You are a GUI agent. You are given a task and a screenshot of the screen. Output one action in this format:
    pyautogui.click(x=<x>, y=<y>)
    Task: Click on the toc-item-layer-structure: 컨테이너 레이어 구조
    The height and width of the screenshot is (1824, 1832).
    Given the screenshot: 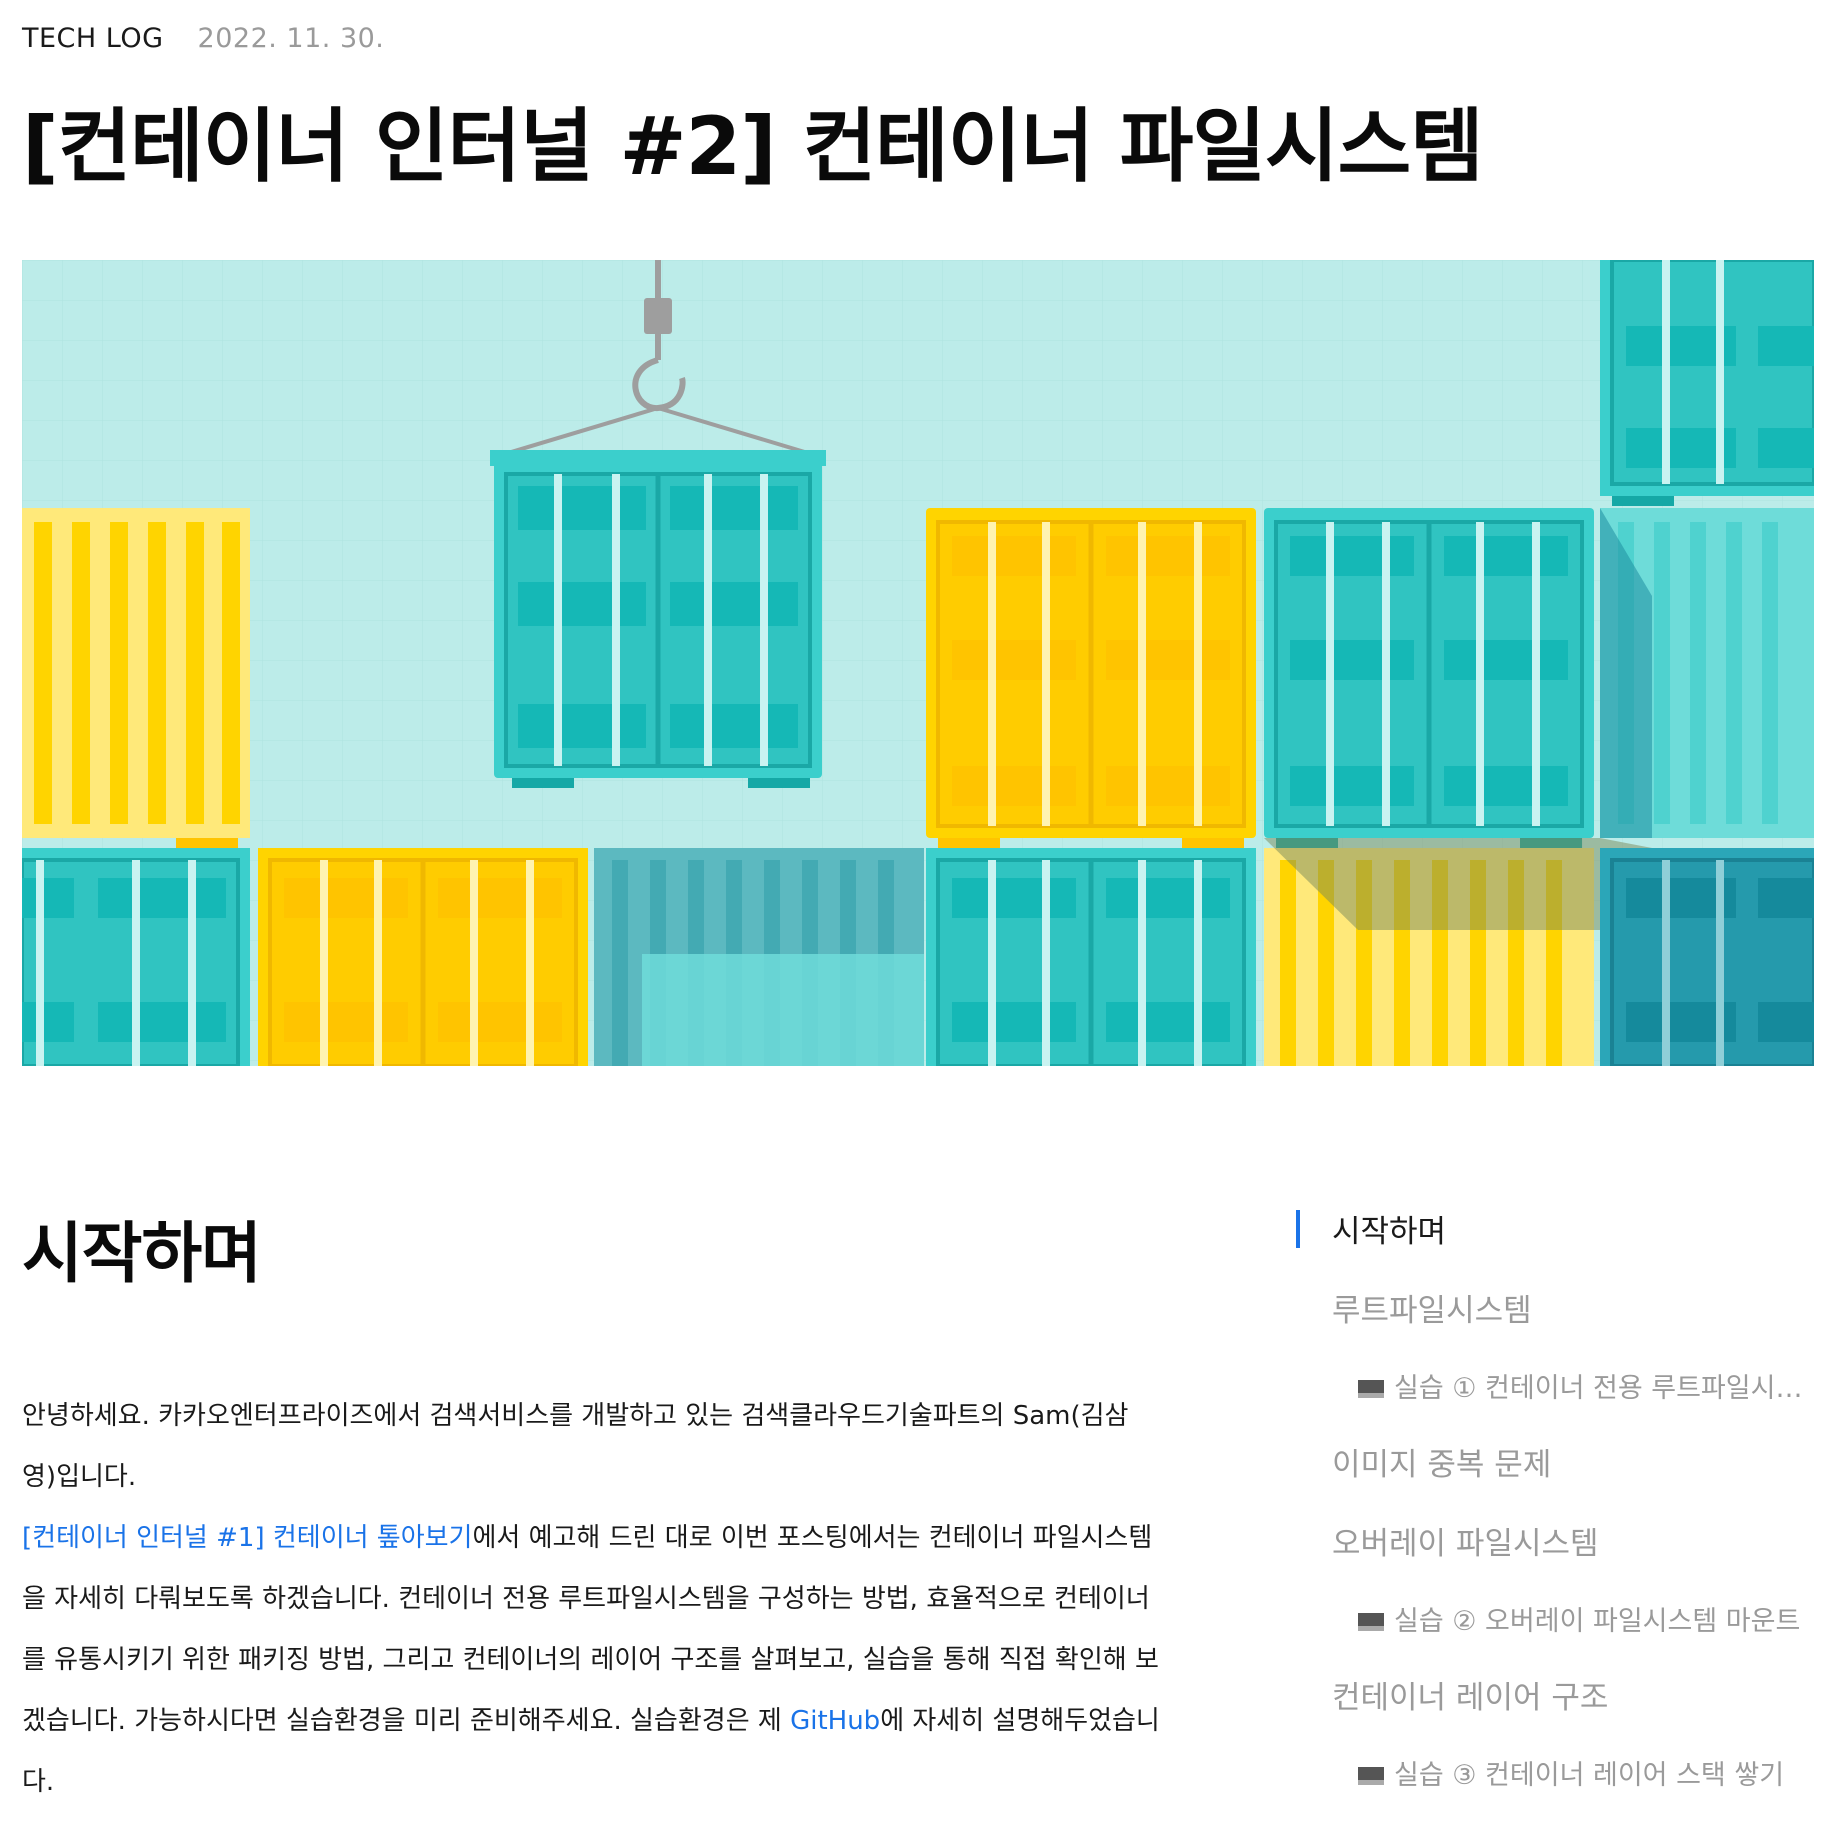 What is the action you would take?
    pyautogui.click(x=1556, y=1694)
    